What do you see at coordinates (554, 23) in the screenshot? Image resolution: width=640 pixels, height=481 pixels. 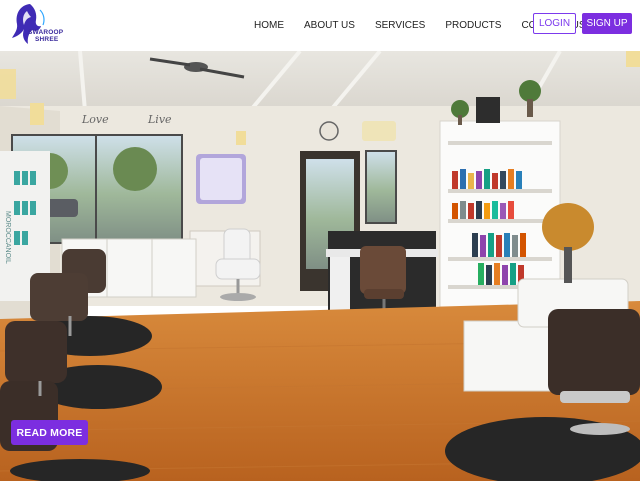 I see `login-button: LOGIN` at bounding box center [554, 23].